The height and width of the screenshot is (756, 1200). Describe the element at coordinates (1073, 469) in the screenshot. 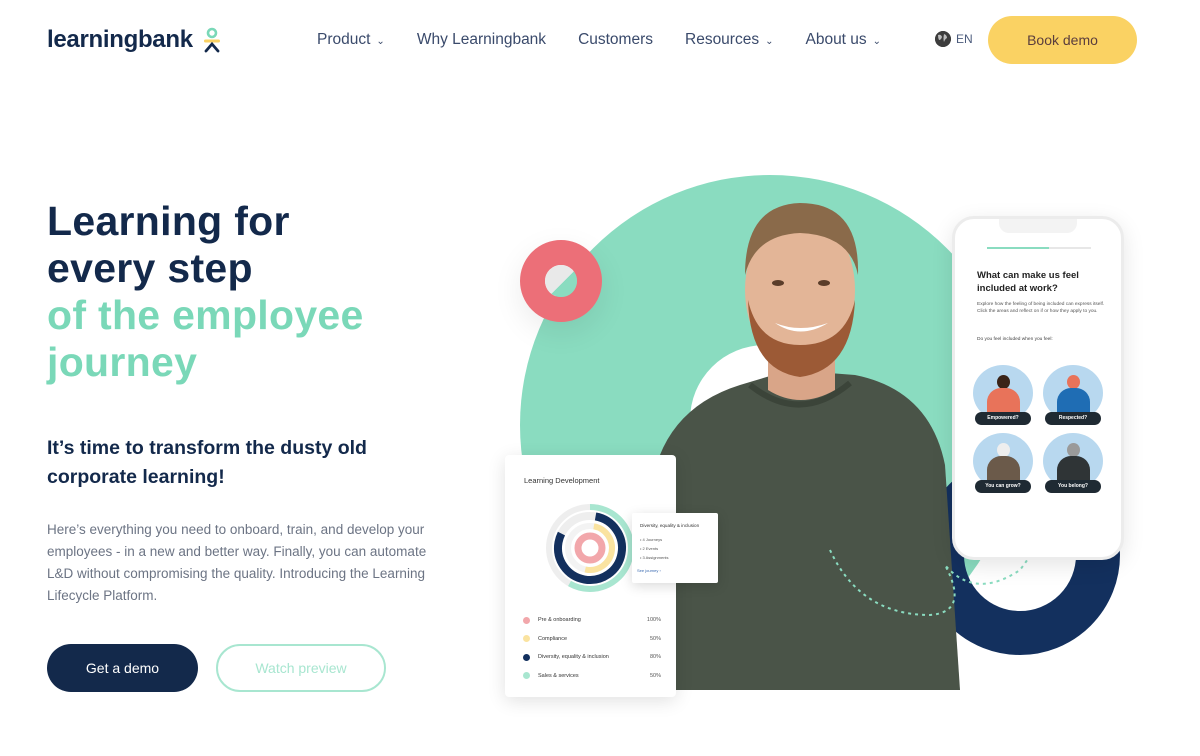

I see `option-you-belong: You belong?` at that location.